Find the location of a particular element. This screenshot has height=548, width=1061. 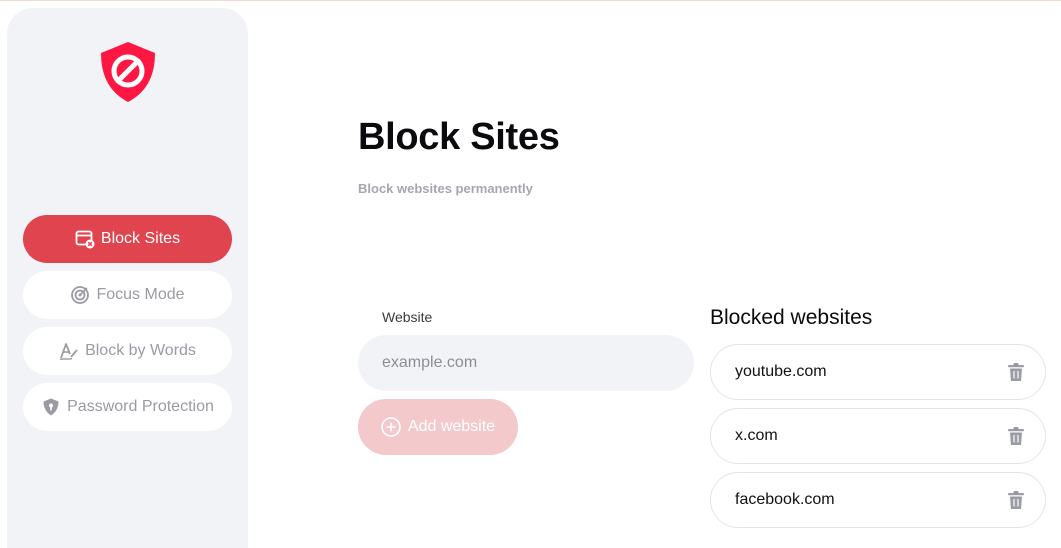

shield-block-icon is located at coordinates (128, 72).